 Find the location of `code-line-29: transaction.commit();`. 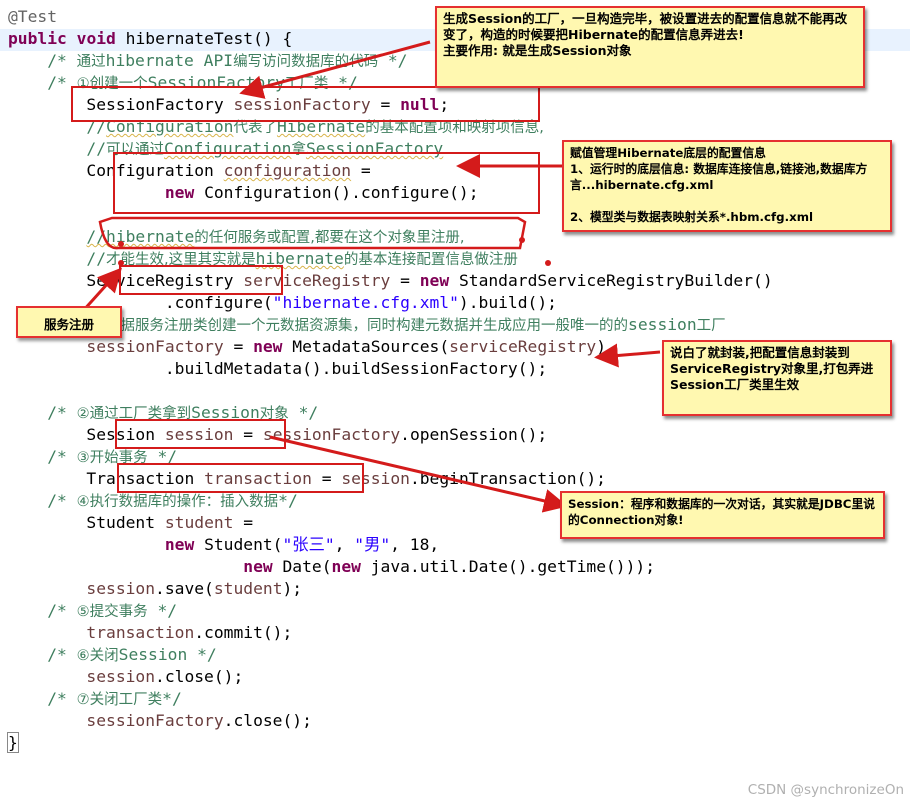

code-line-29: transaction.commit(); is located at coordinates (189, 632).